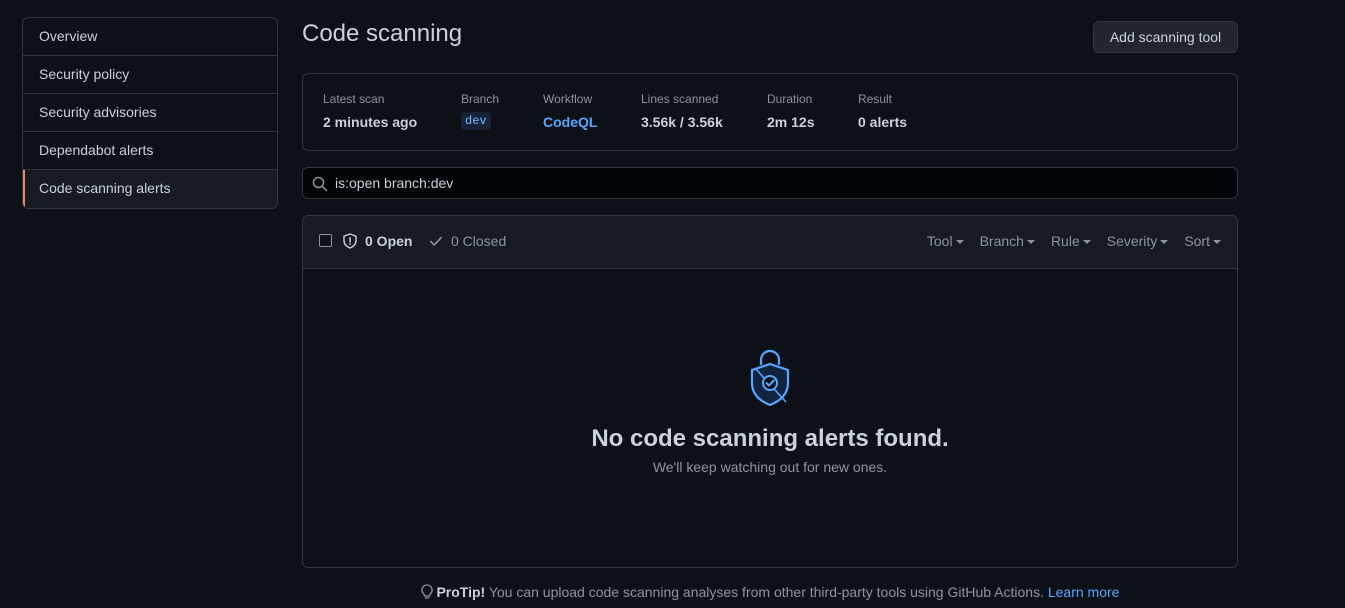 The width and height of the screenshot is (1345, 608). Describe the element at coordinates (436, 241) in the screenshot. I see `check-icon` at that location.